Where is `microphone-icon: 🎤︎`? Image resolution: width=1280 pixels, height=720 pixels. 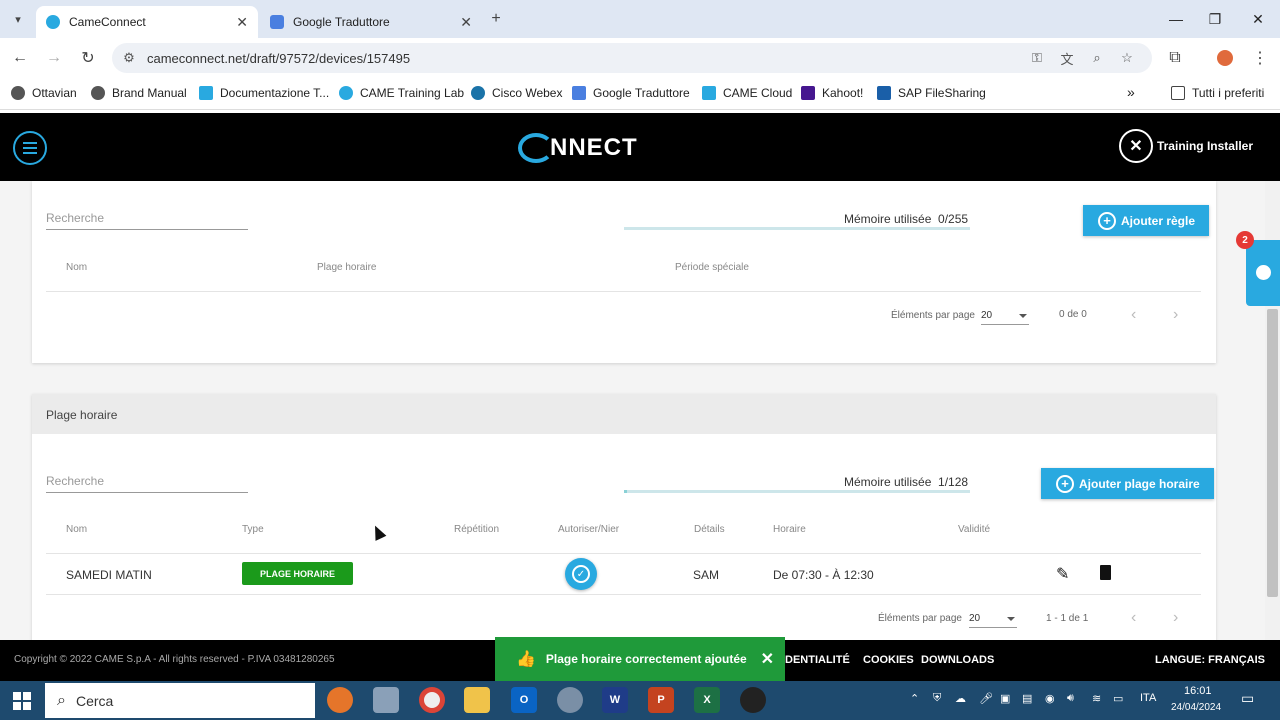
microphone-icon: 🎤︎ is located at coordinates (986, 698).